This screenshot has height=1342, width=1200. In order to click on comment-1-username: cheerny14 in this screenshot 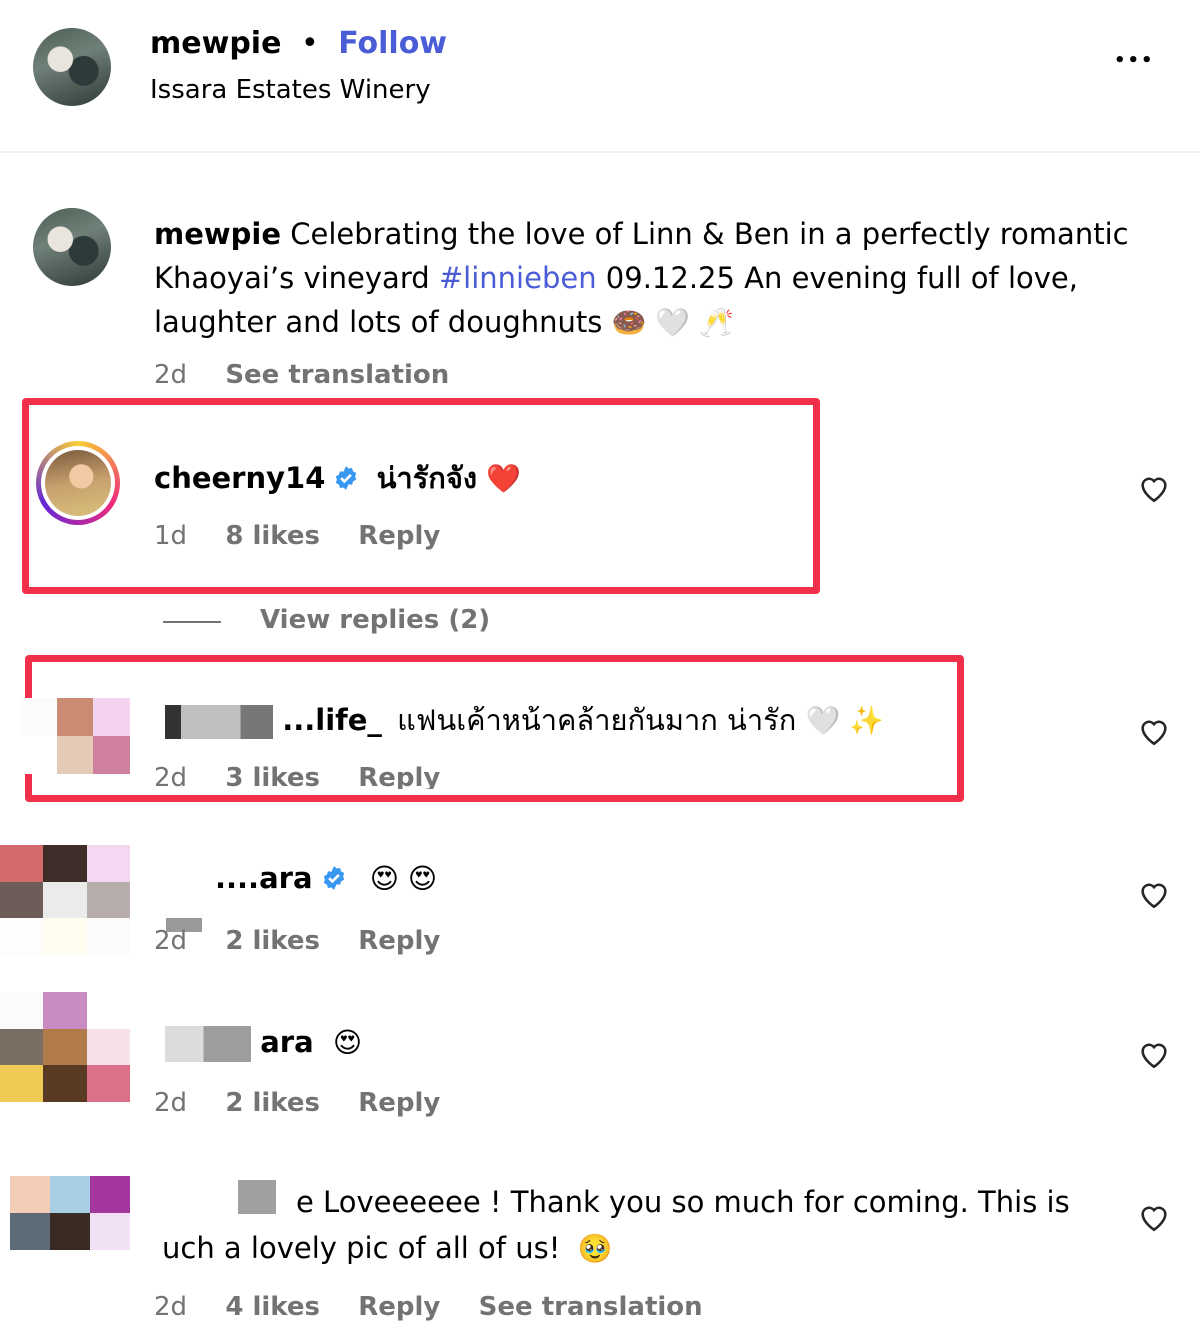, I will do `click(239, 478)`.